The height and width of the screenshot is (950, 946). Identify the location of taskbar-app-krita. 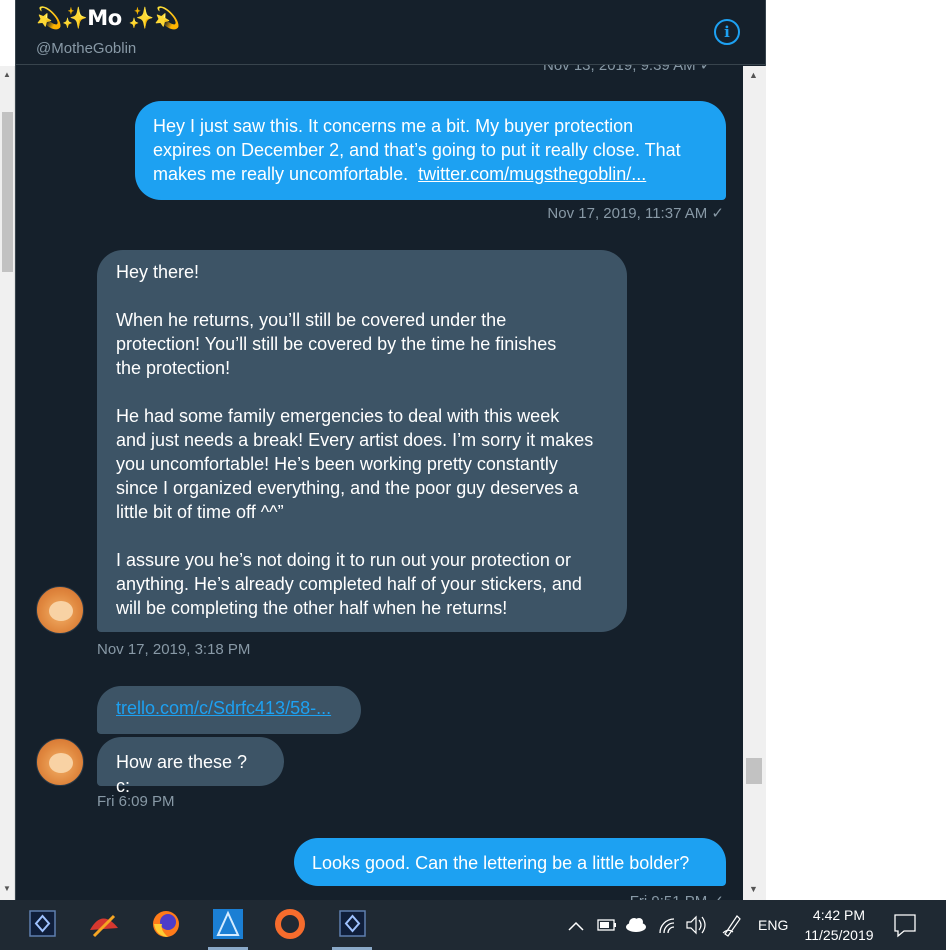
(104, 925).